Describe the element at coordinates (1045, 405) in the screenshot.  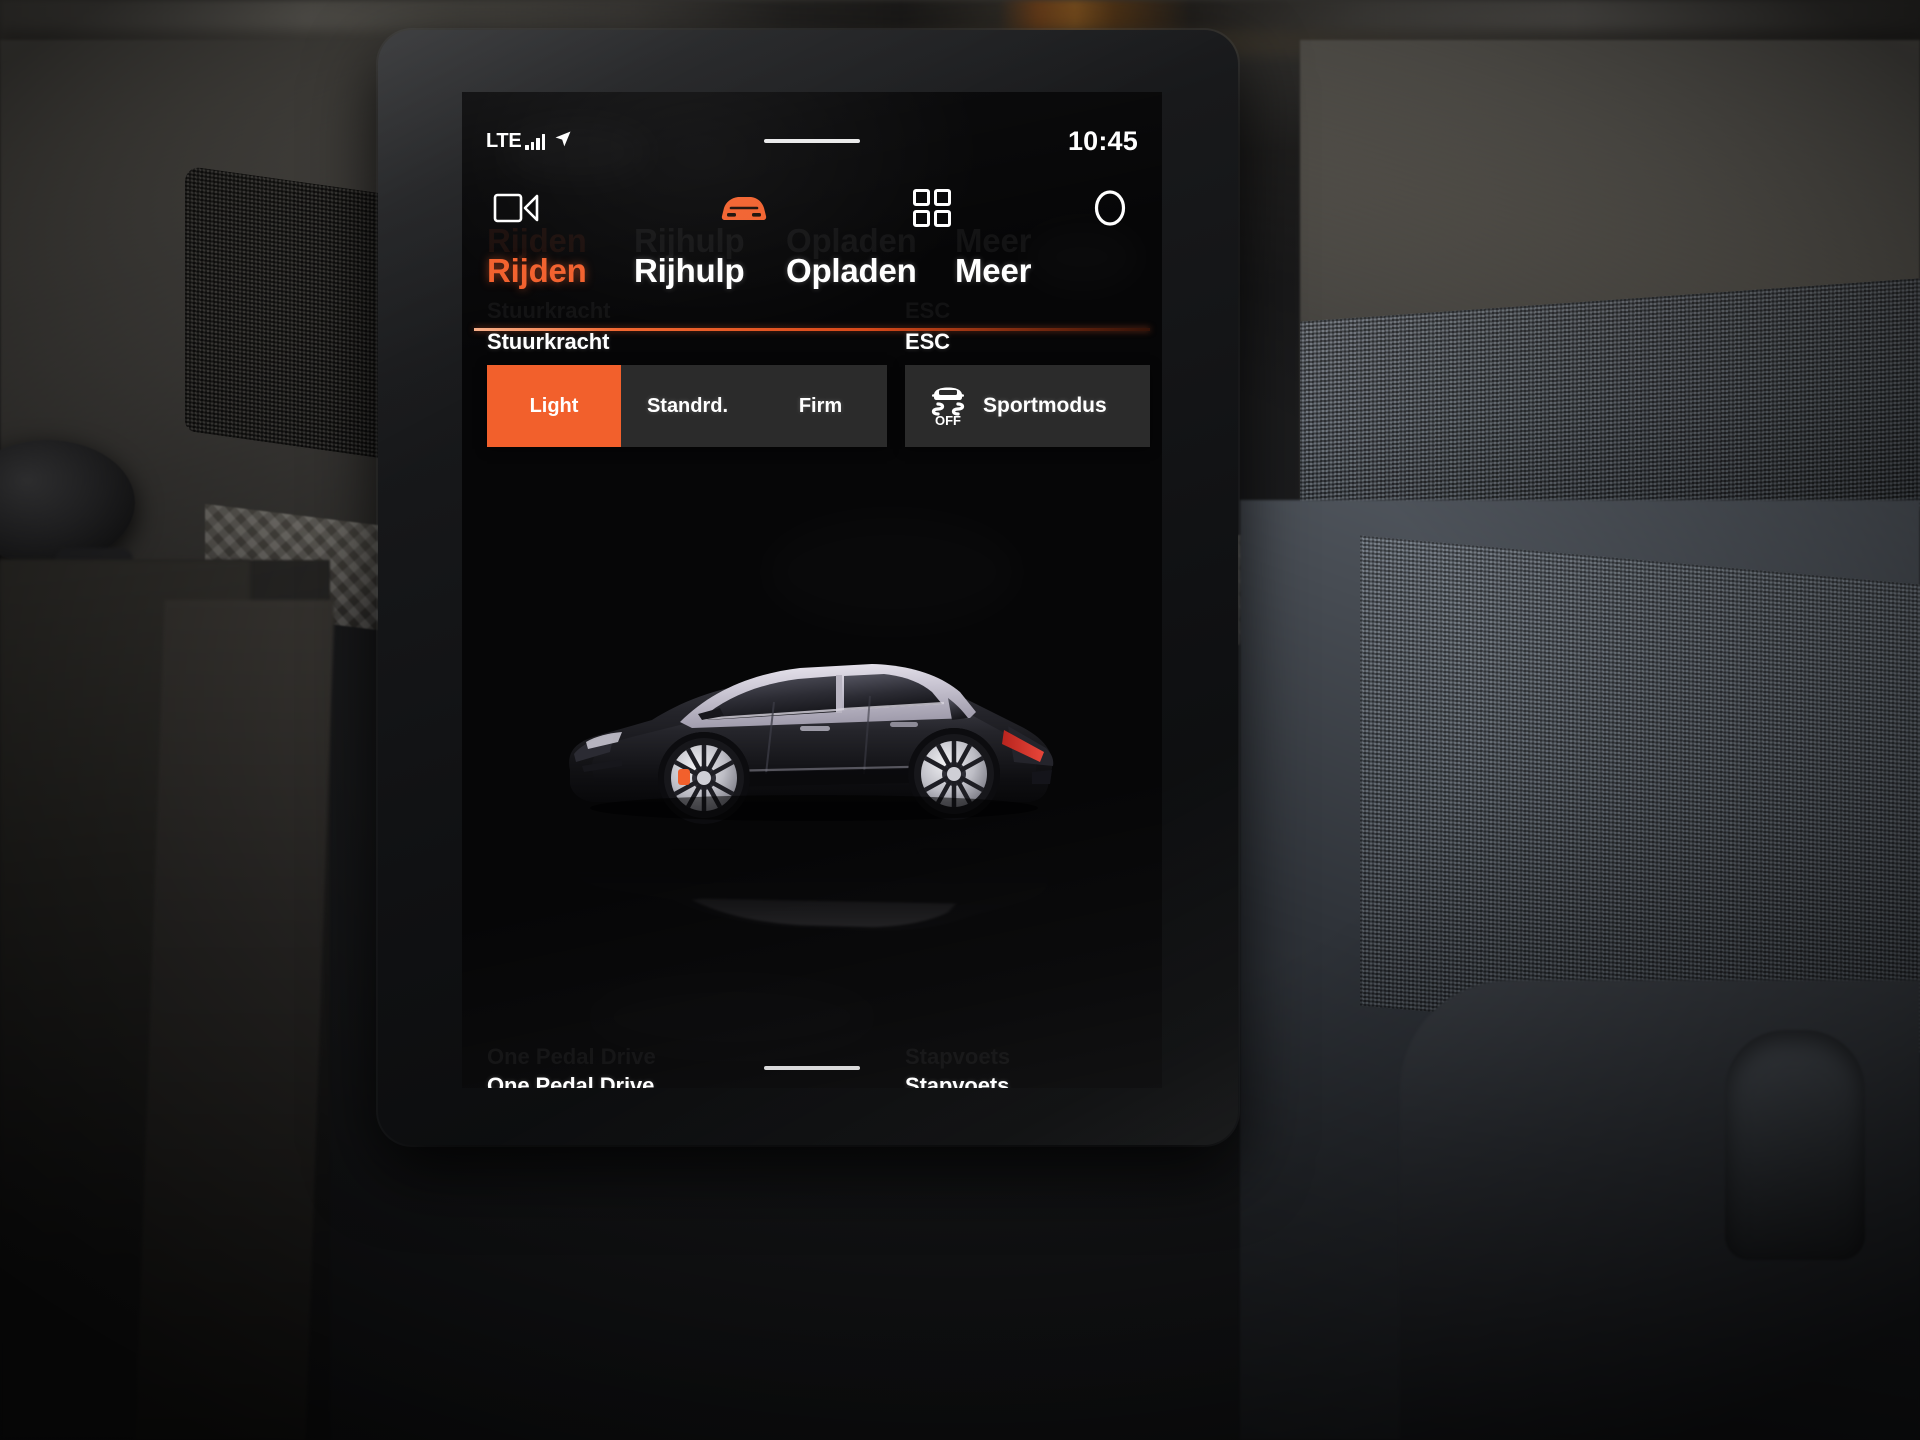
I see `esc-sport-mode-label: Sportmodus` at that location.